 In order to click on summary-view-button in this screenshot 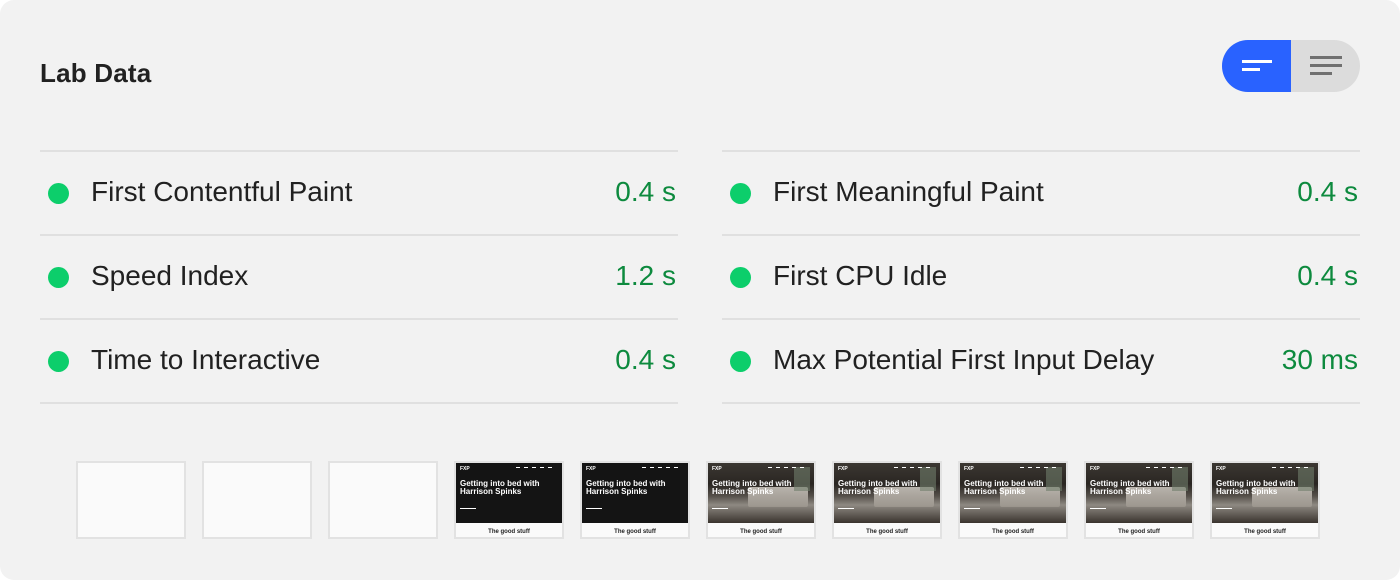, I will do `click(1256, 66)`.